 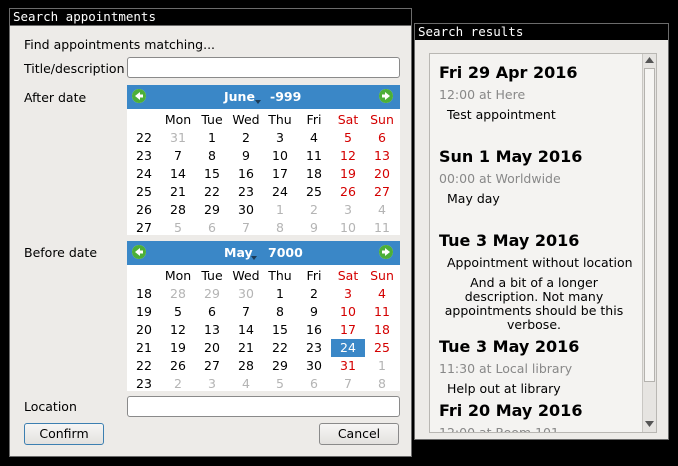 What do you see at coordinates (649, 424) in the screenshot?
I see `scroll-down-icon` at bounding box center [649, 424].